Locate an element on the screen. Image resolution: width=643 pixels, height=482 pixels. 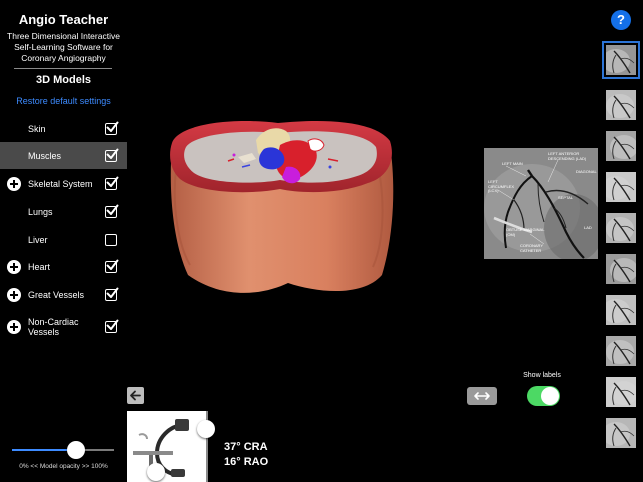
layer-item: Non-Cardiac Vessels is located at coordinates (63, 326).